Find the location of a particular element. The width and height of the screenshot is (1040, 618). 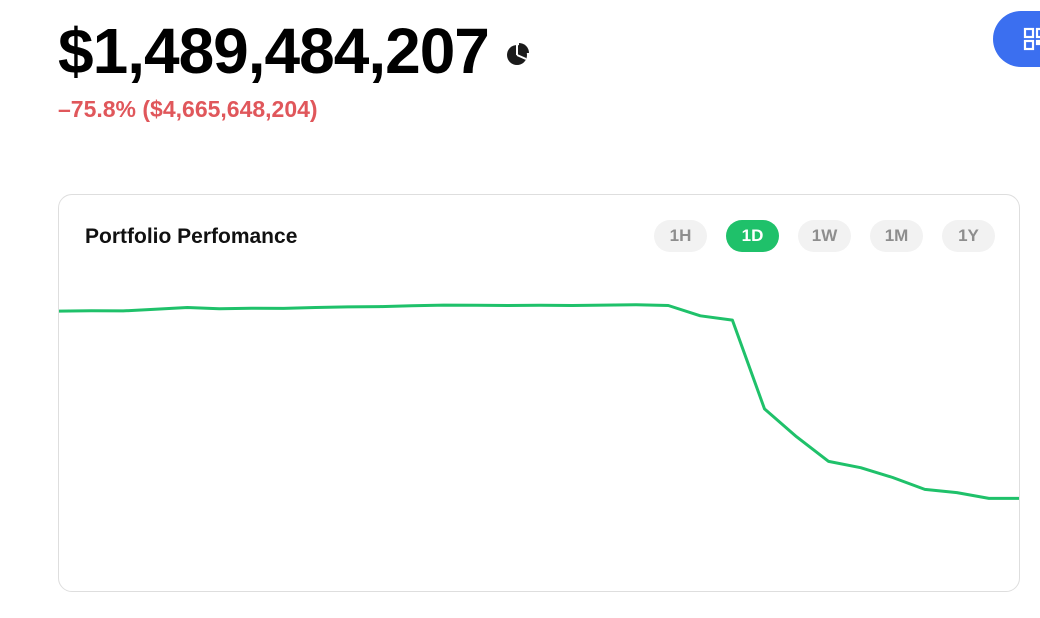

time-range-tabs: 1H 1D 1W 1M 1Y is located at coordinates (824, 236).